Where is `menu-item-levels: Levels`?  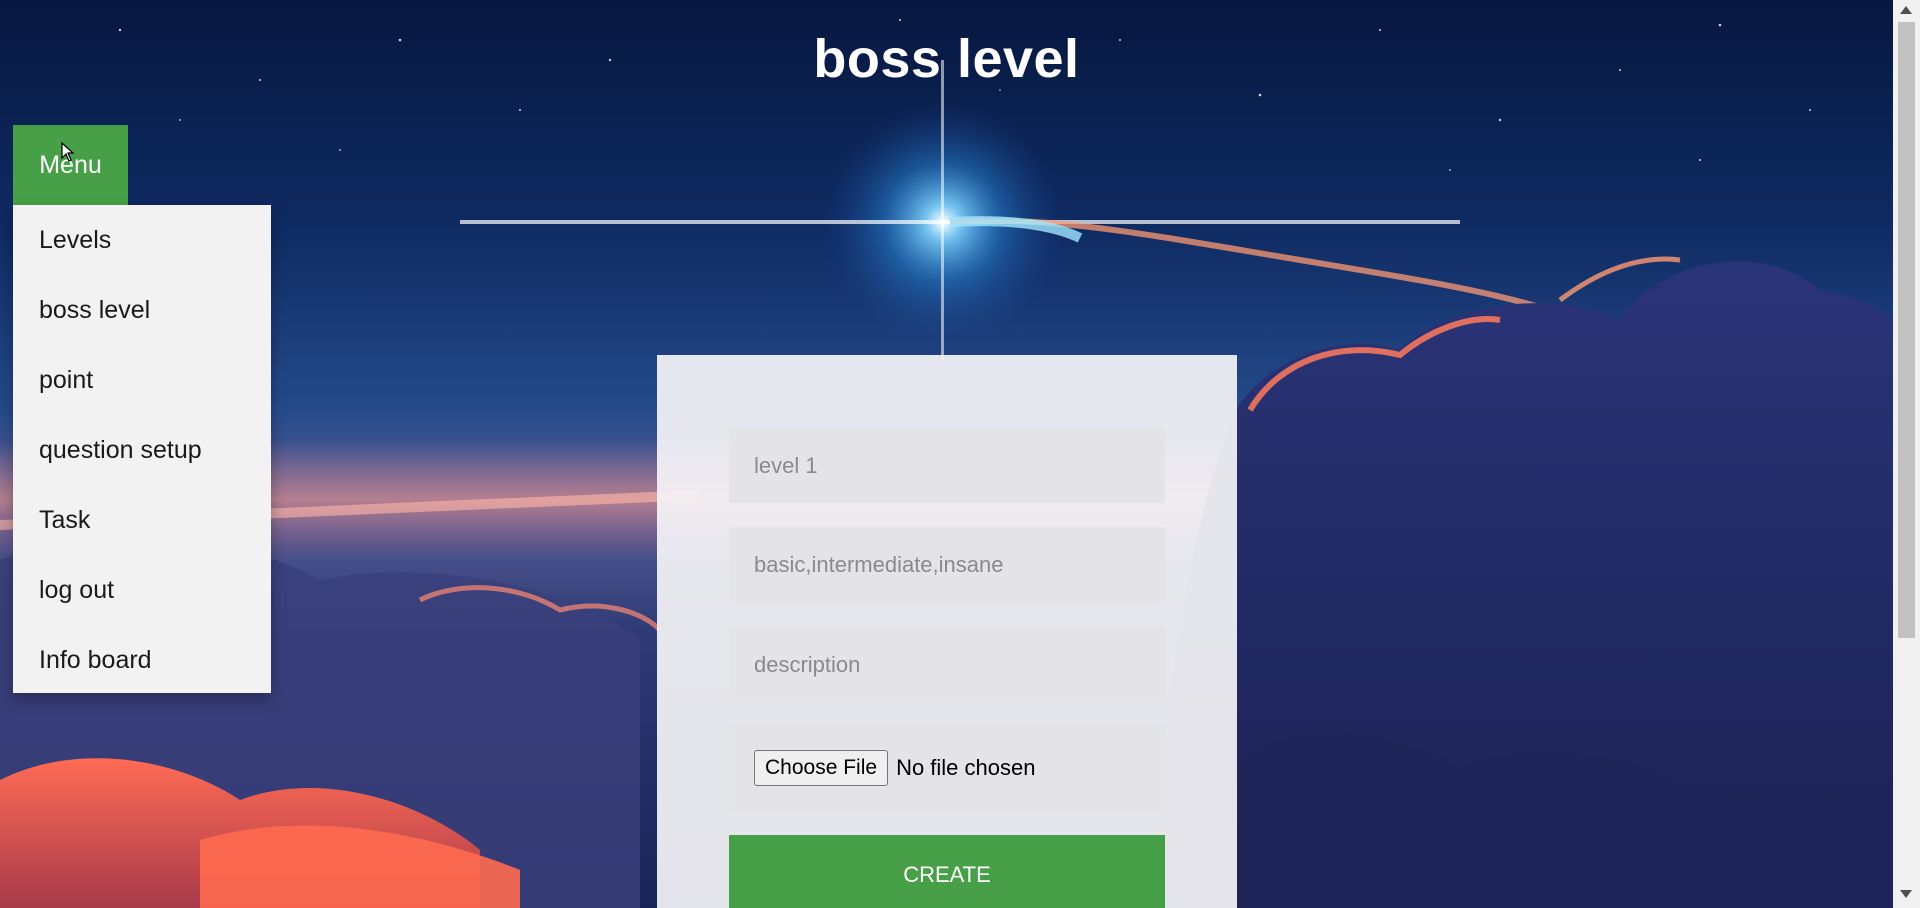 menu-item-levels: Levels is located at coordinates (142, 240).